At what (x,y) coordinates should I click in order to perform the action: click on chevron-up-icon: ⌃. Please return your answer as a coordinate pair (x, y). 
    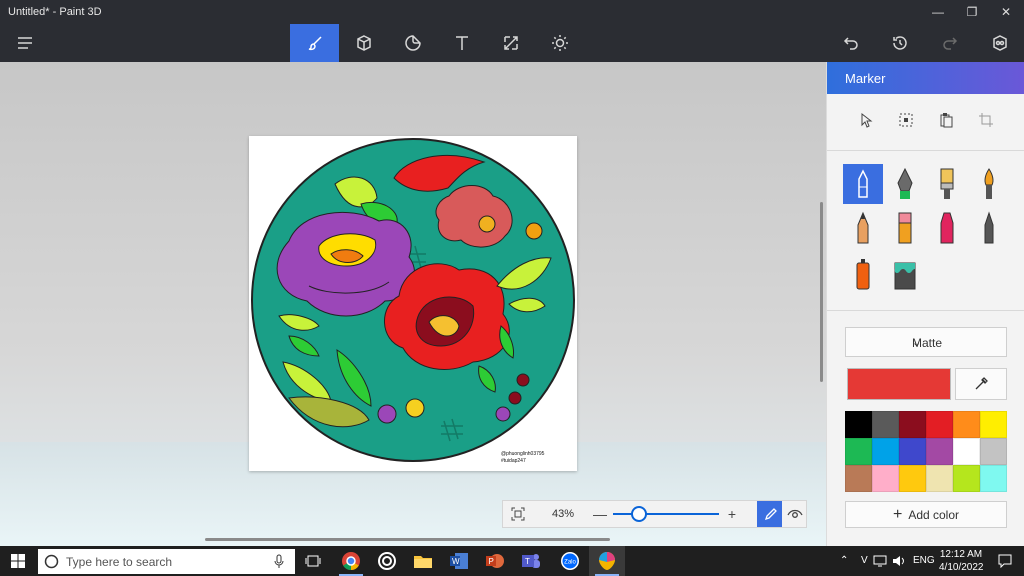
    Looking at the image, I should click on (844, 560).